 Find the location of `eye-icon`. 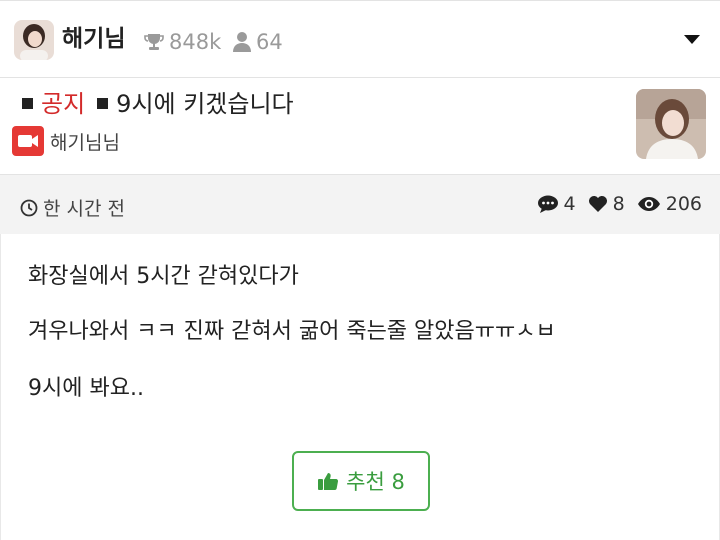

eye-icon is located at coordinates (648, 204).